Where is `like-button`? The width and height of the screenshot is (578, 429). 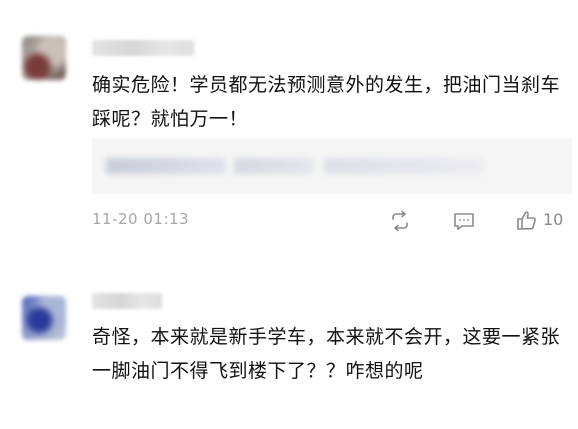
like-button is located at coordinates (527, 221).